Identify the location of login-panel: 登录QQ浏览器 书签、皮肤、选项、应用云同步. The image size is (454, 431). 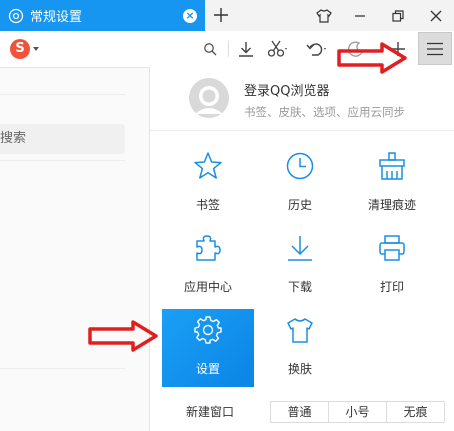
(302, 99).